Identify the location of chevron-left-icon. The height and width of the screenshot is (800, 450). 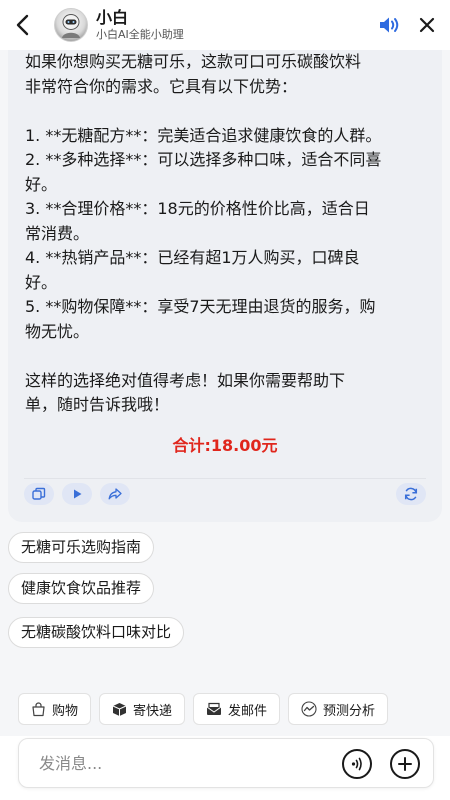
(22, 25).